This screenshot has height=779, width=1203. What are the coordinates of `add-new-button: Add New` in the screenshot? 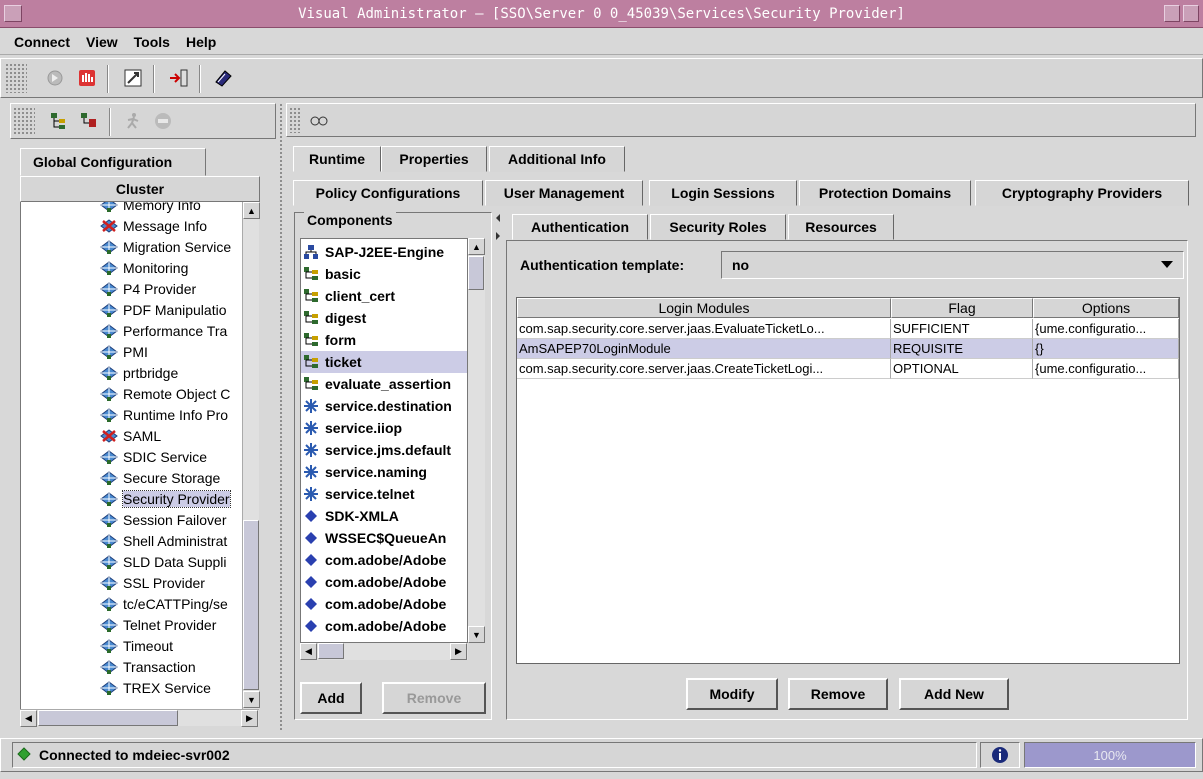 It's located at (954, 694).